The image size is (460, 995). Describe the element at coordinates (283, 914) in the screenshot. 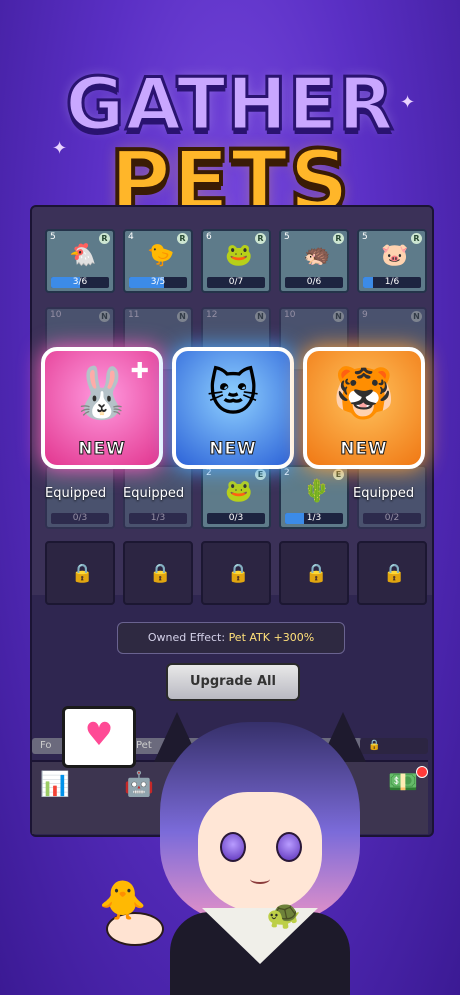

I see `turtle-icon: 🐢` at that location.